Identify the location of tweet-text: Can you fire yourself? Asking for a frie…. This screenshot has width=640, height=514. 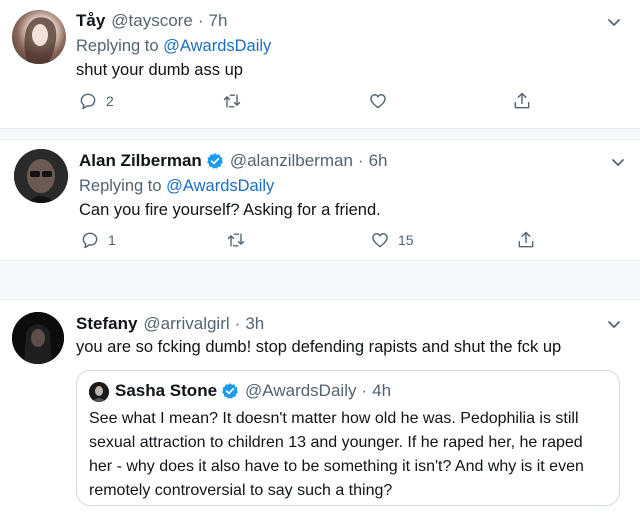
(230, 210).